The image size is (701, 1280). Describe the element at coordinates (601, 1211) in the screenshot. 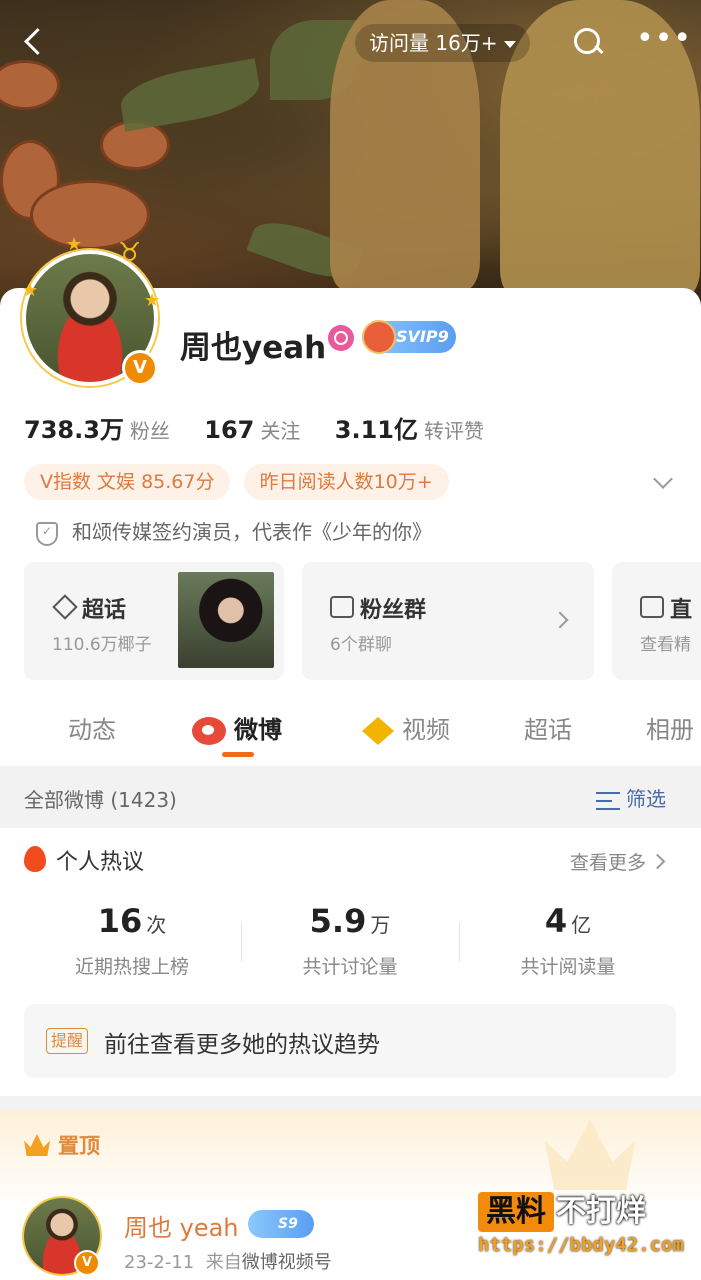

I see `watermark-text: 不打烊` at that location.